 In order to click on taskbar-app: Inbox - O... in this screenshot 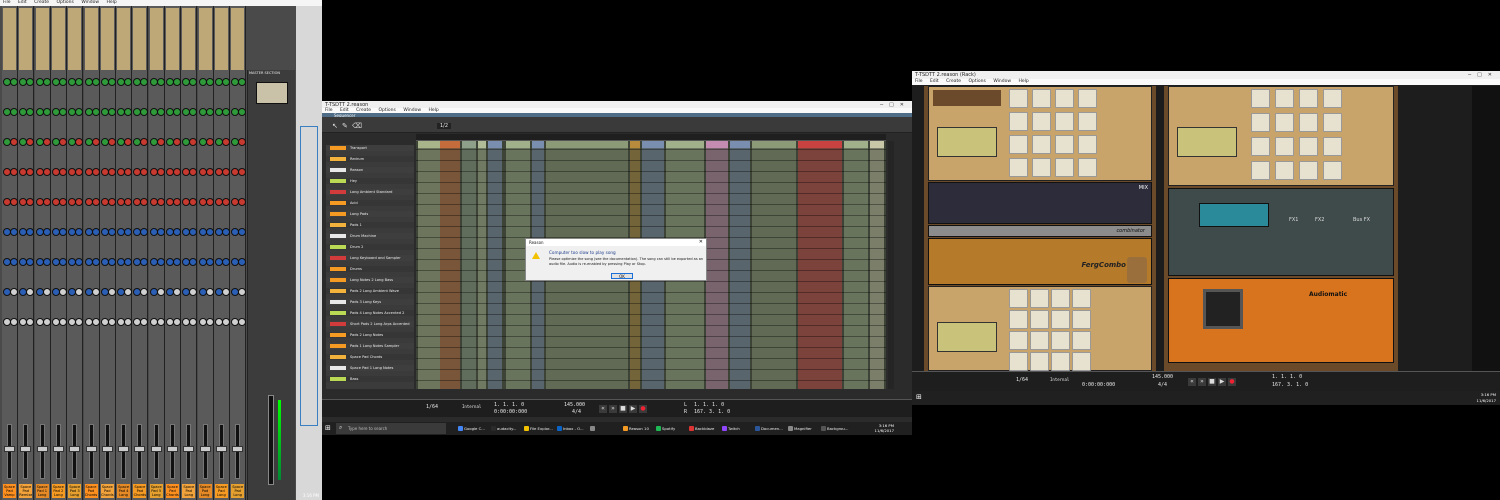, I will do `click(572, 428)`.